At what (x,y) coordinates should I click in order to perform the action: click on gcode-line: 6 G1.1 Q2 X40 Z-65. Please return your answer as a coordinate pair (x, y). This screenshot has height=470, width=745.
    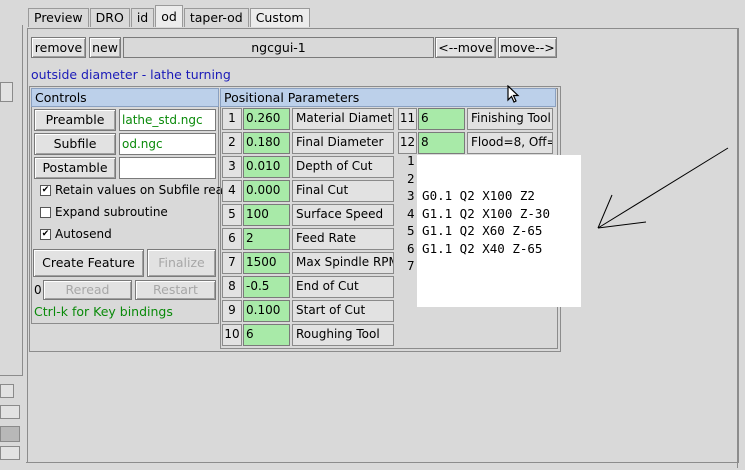
    Looking at the image, I should click on (475, 248).